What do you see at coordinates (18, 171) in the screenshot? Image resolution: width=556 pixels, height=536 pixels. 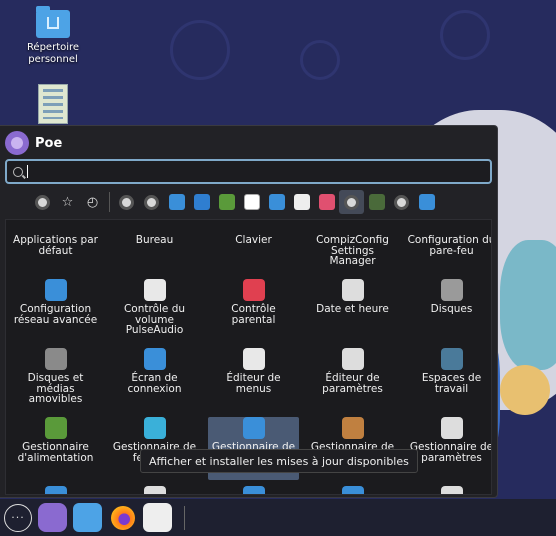 I see `search-icon` at bounding box center [18, 171].